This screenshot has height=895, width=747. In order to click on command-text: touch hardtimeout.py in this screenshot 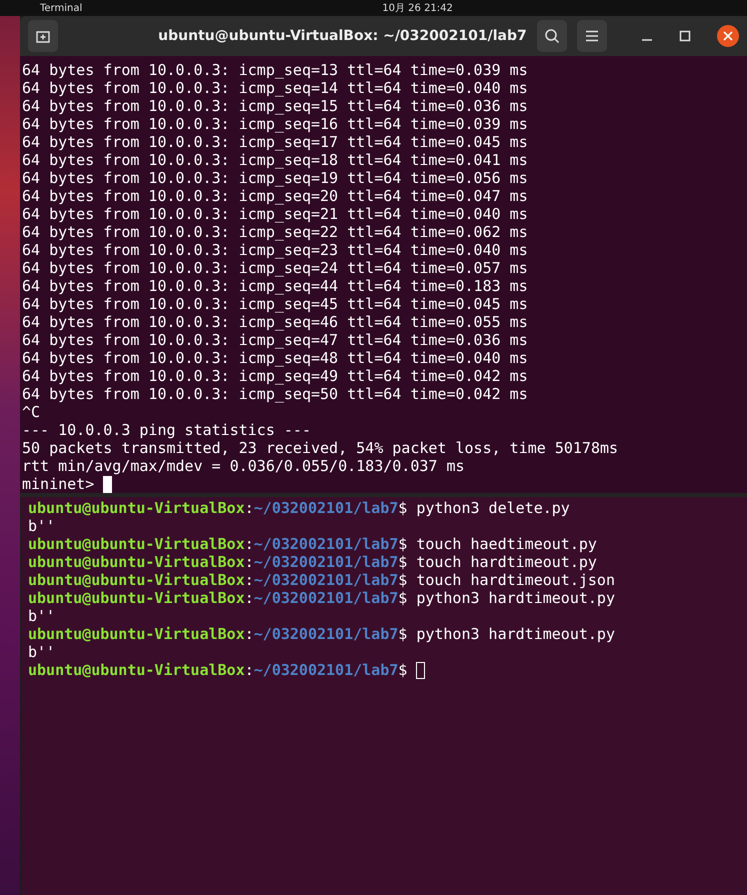, I will do `click(506, 562)`.